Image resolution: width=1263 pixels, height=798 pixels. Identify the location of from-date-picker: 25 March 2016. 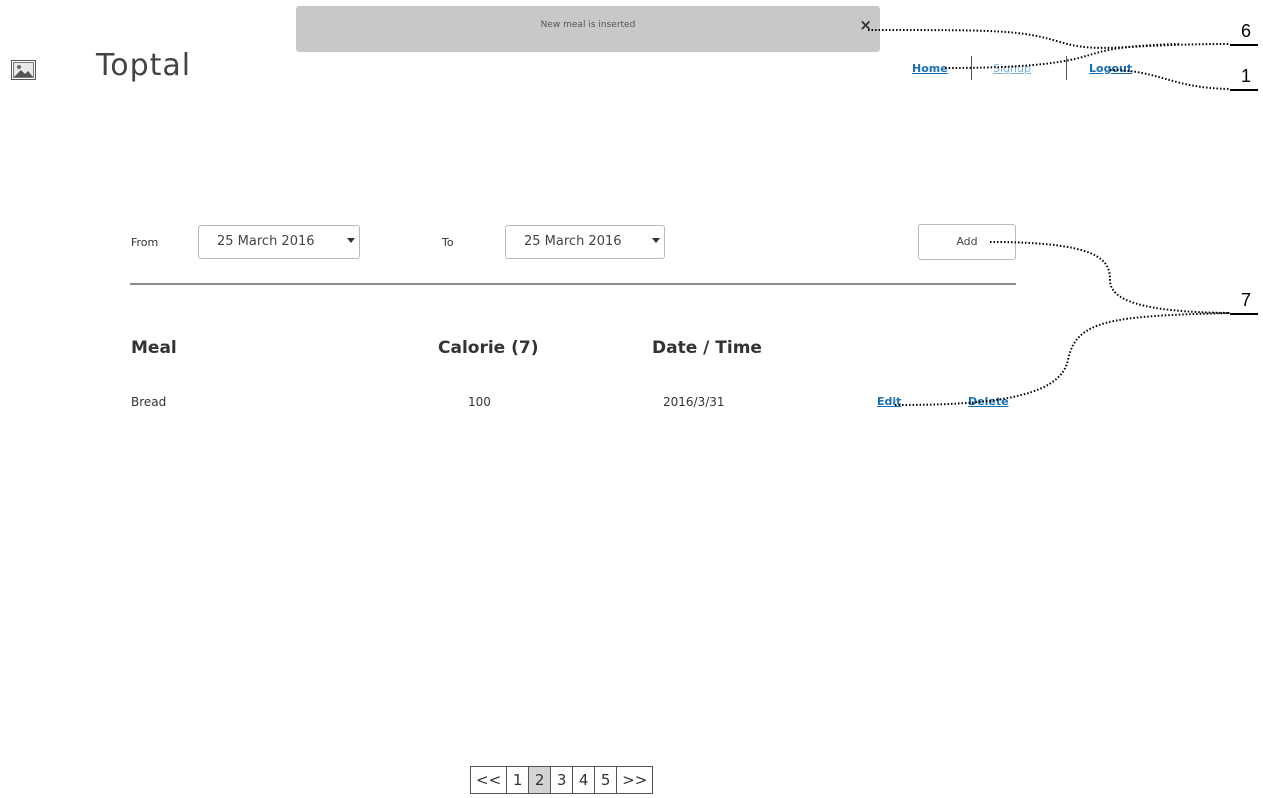
(279, 242).